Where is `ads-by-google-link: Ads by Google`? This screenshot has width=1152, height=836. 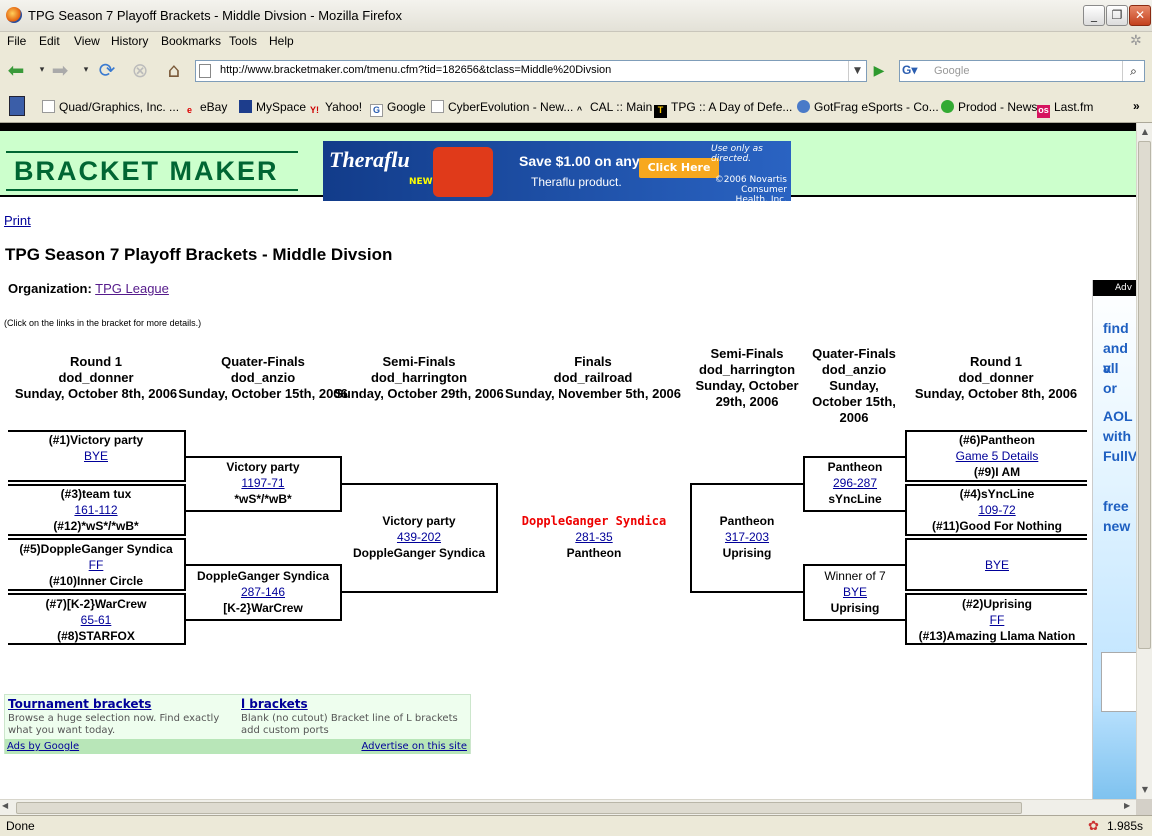 ads-by-google-link: Ads by Google is located at coordinates (43, 746).